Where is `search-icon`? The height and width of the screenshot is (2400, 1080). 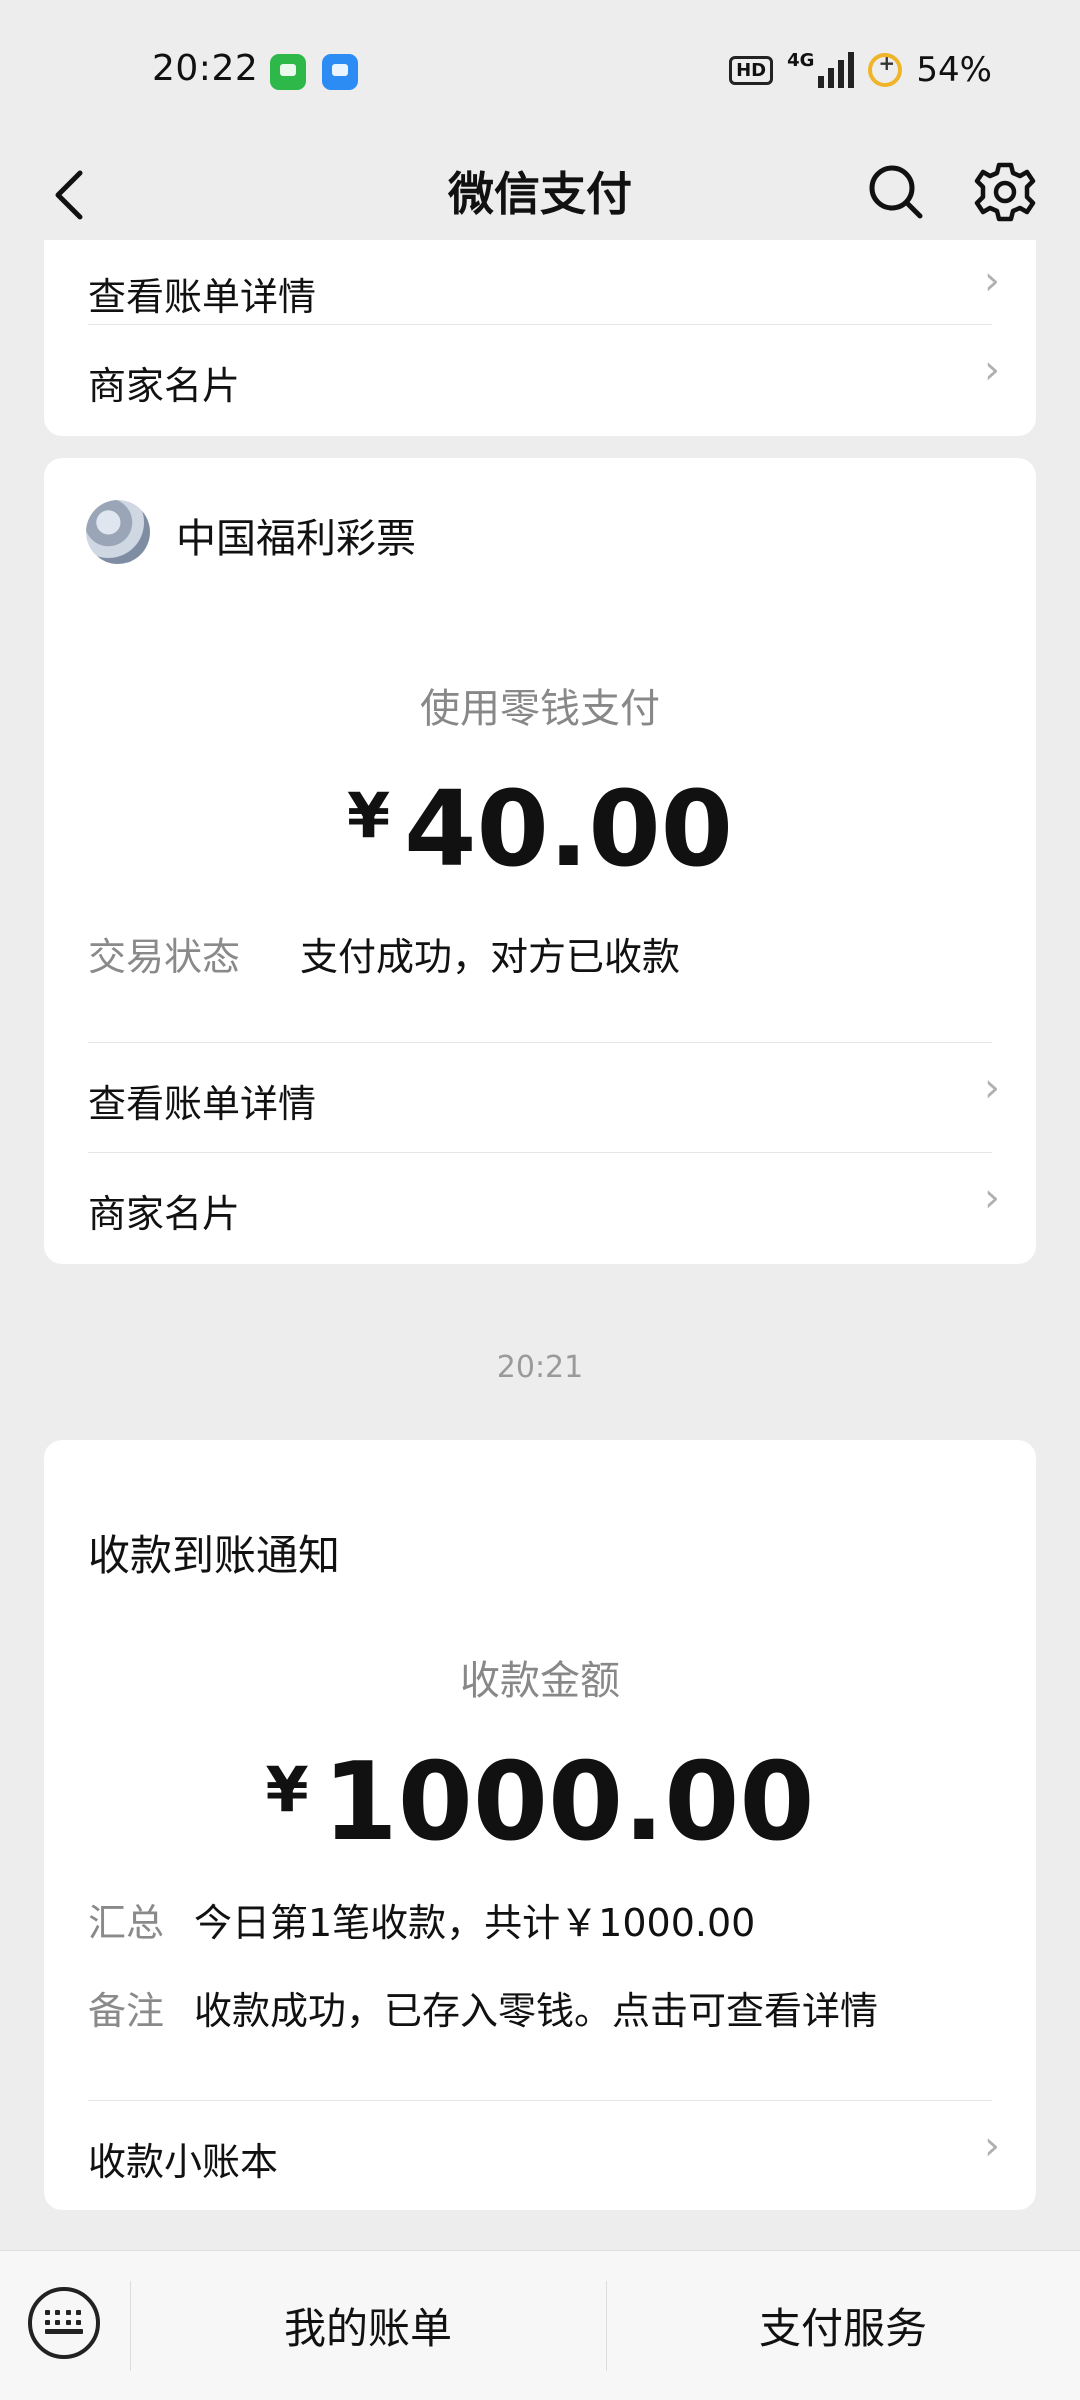 search-icon is located at coordinates (896, 192).